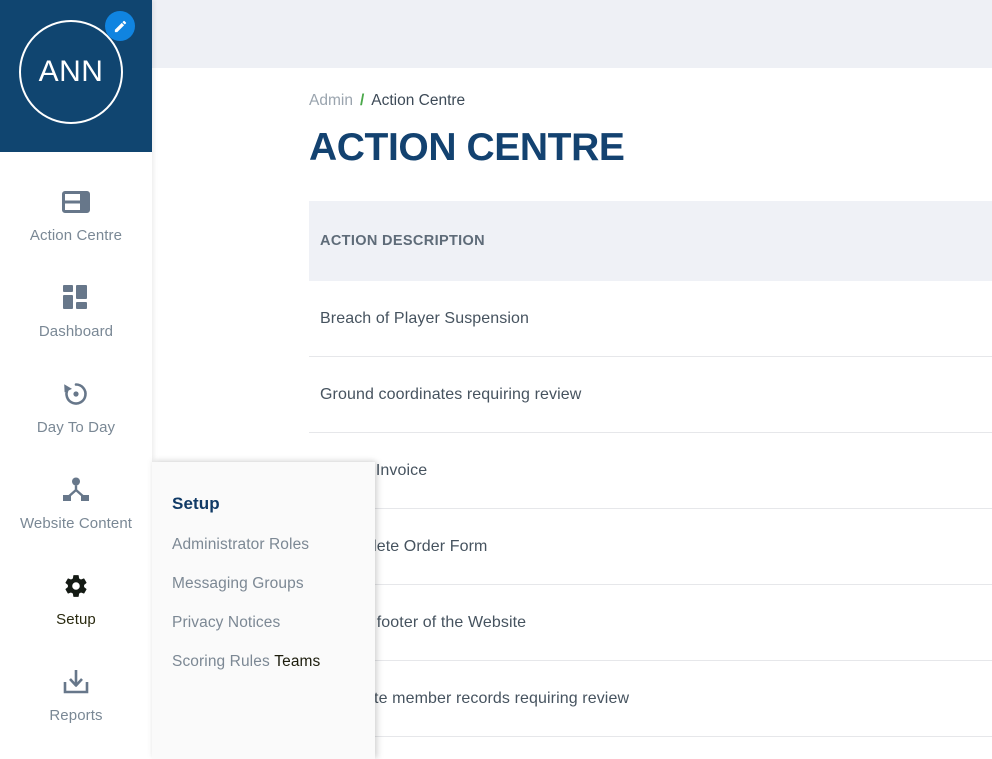 Image resolution: width=992 pixels, height=759 pixels. What do you see at coordinates (76, 427) in the screenshot?
I see `sidebar-item-label: Day To Day` at bounding box center [76, 427].